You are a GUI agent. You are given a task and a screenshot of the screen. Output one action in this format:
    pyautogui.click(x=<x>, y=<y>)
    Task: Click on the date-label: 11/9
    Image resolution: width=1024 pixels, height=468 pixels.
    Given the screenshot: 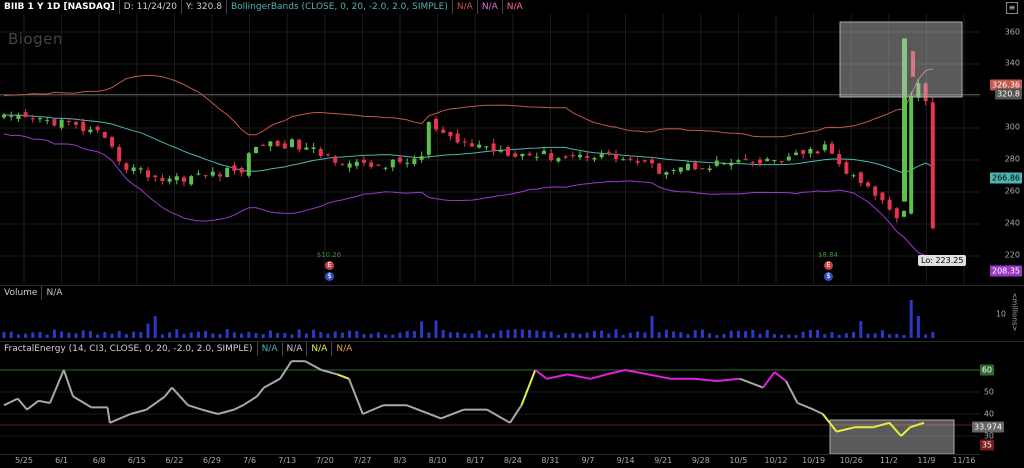 What is the action you would take?
    pyautogui.click(x=926, y=460)
    